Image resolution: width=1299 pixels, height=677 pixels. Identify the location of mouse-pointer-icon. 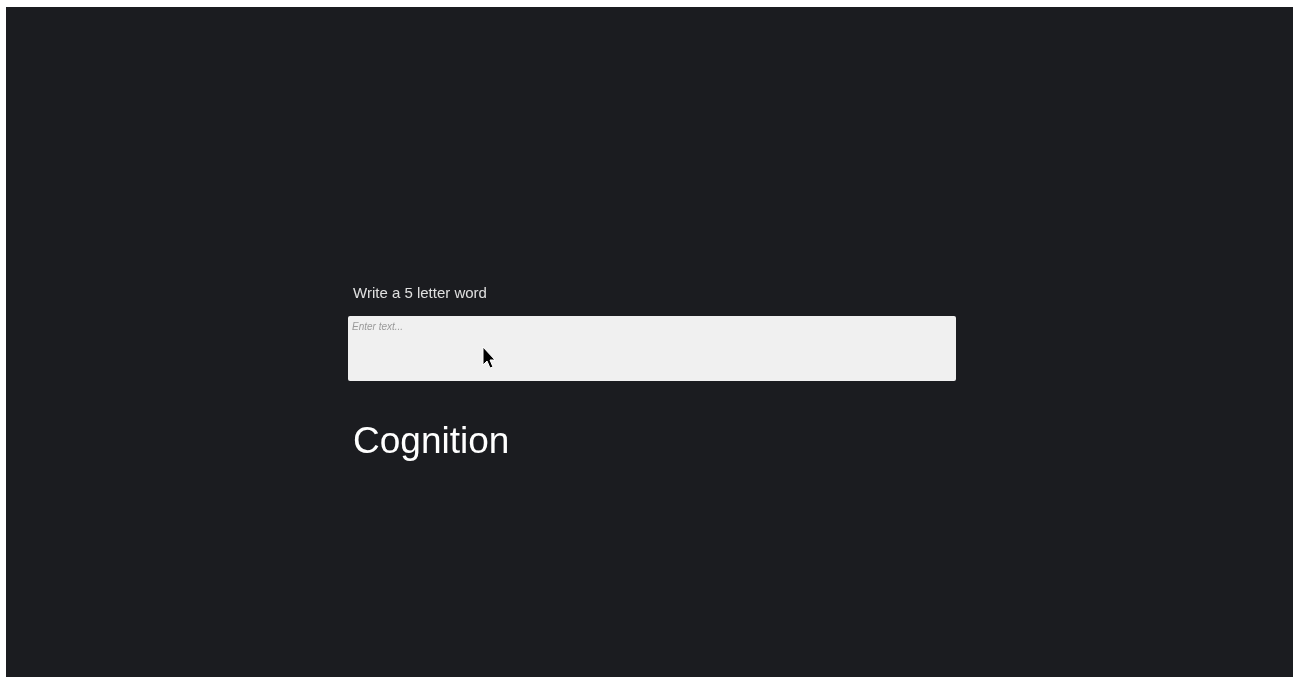
(489, 358).